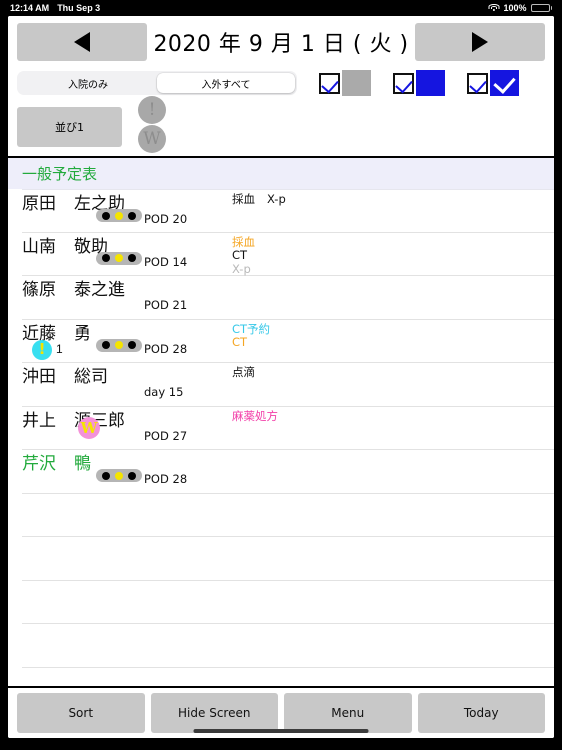 The image size is (562, 750). I want to click on status-bar: 12:14 AM Thu Sep 3 100%, so click(281, 8).